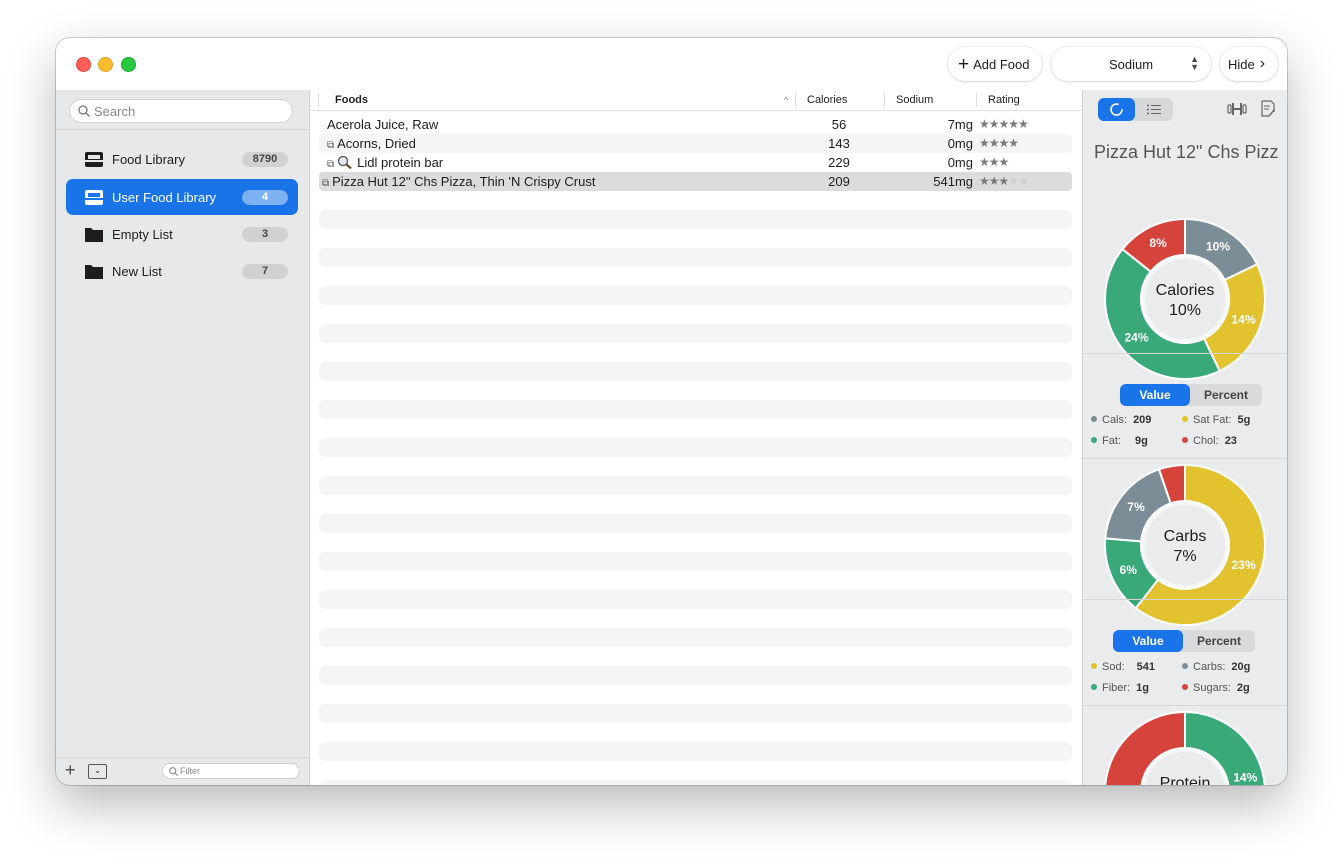 The height and width of the screenshot is (860, 1343). What do you see at coordinates (105, 64) in the screenshot?
I see `minimize-window-button` at bounding box center [105, 64].